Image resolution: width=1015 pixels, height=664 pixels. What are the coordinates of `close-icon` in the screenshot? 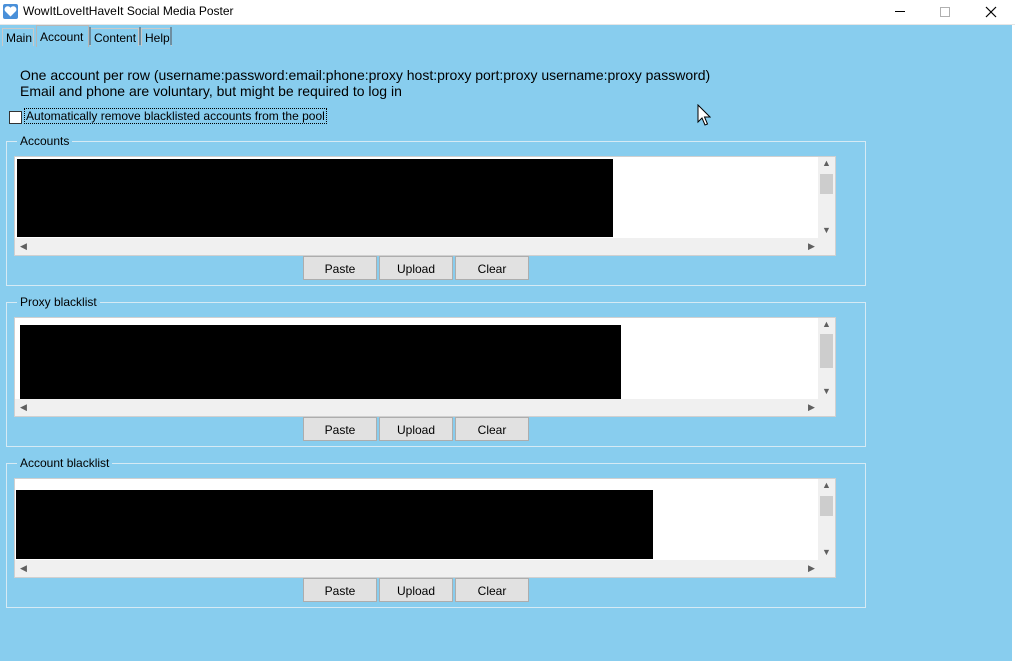 It's located at (991, 12).